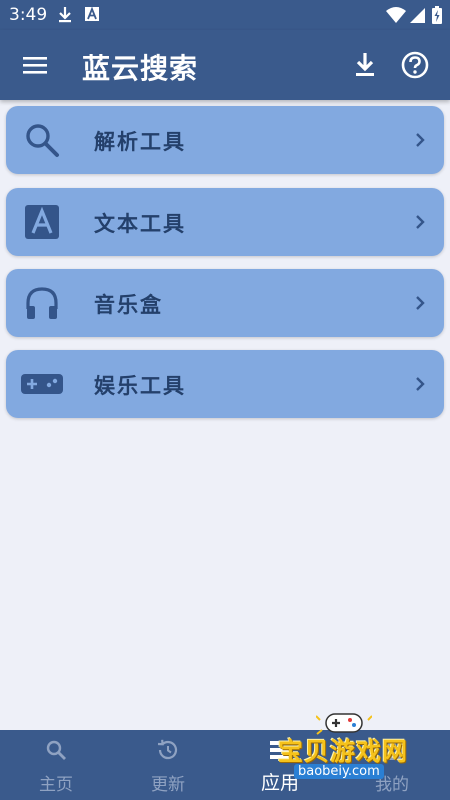 This screenshot has width=450, height=800. I want to click on card-music-box: 音乐盒, so click(225, 303).